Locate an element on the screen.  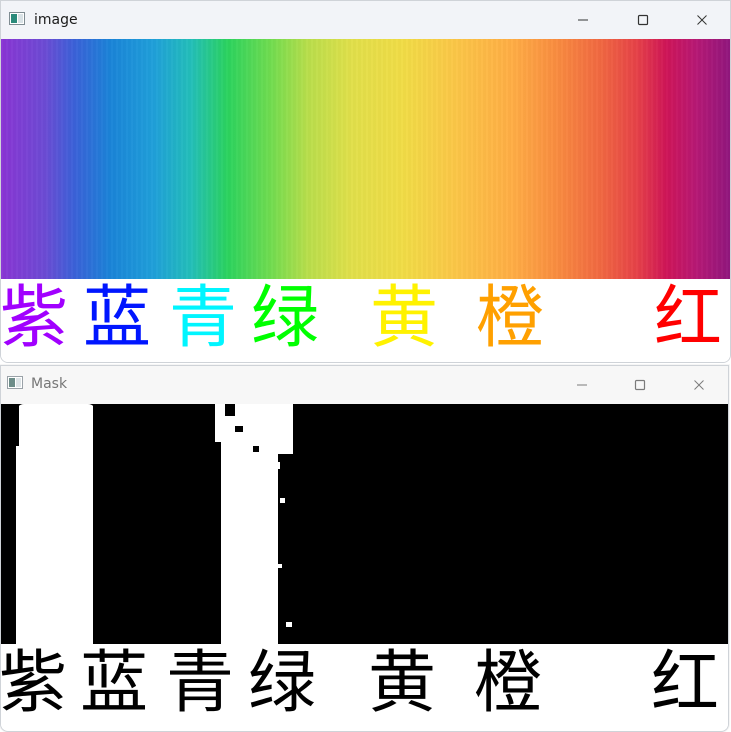
image-window-titlebar: image is located at coordinates (365, 20).